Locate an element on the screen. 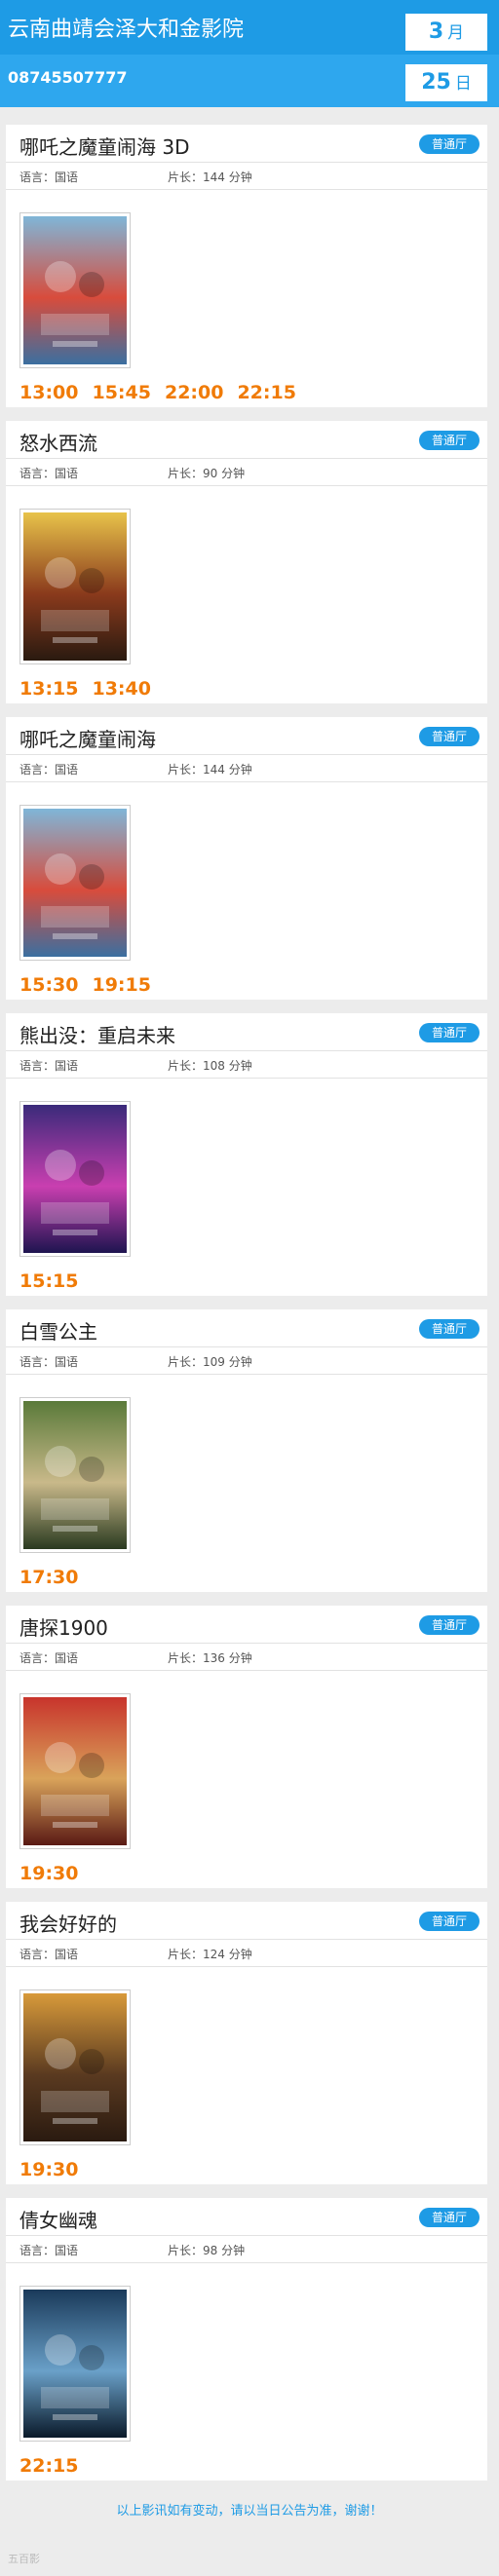 The height and width of the screenshot is (2576, 499). movie-meta-row: 语言：国语 片长：109 分钟 is located at coordinates (246, 1360).